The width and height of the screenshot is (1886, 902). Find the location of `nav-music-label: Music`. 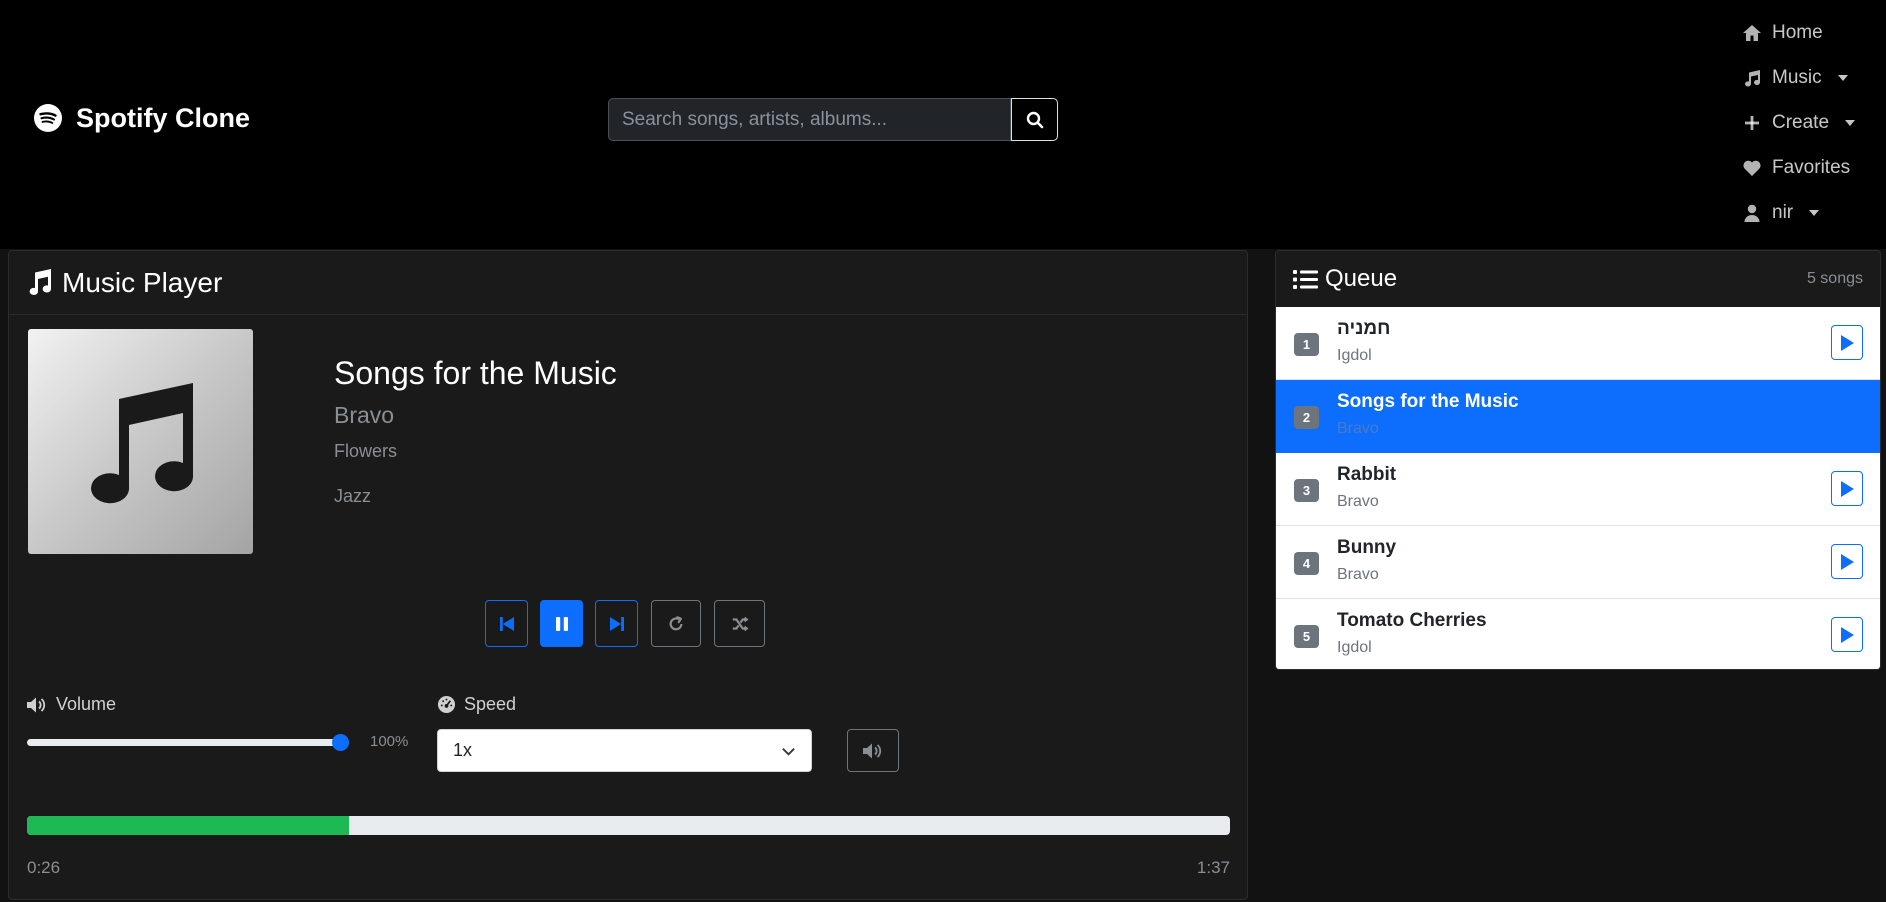

nav-music-label: Music is located at coordinates (1797, 77).